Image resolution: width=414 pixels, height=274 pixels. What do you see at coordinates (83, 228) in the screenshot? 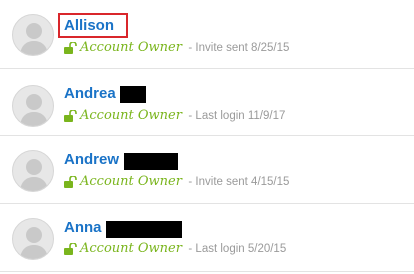
I see `user-name-link: Anna` at bounding box center [83, 228].